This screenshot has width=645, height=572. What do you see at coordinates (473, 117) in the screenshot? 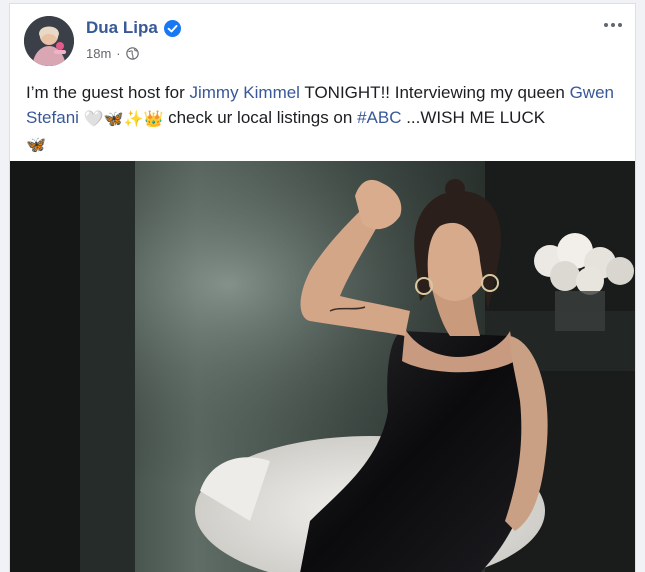
I see `post-text-segment: ...WISH ME LUCK` at bounding box center [473, 117].